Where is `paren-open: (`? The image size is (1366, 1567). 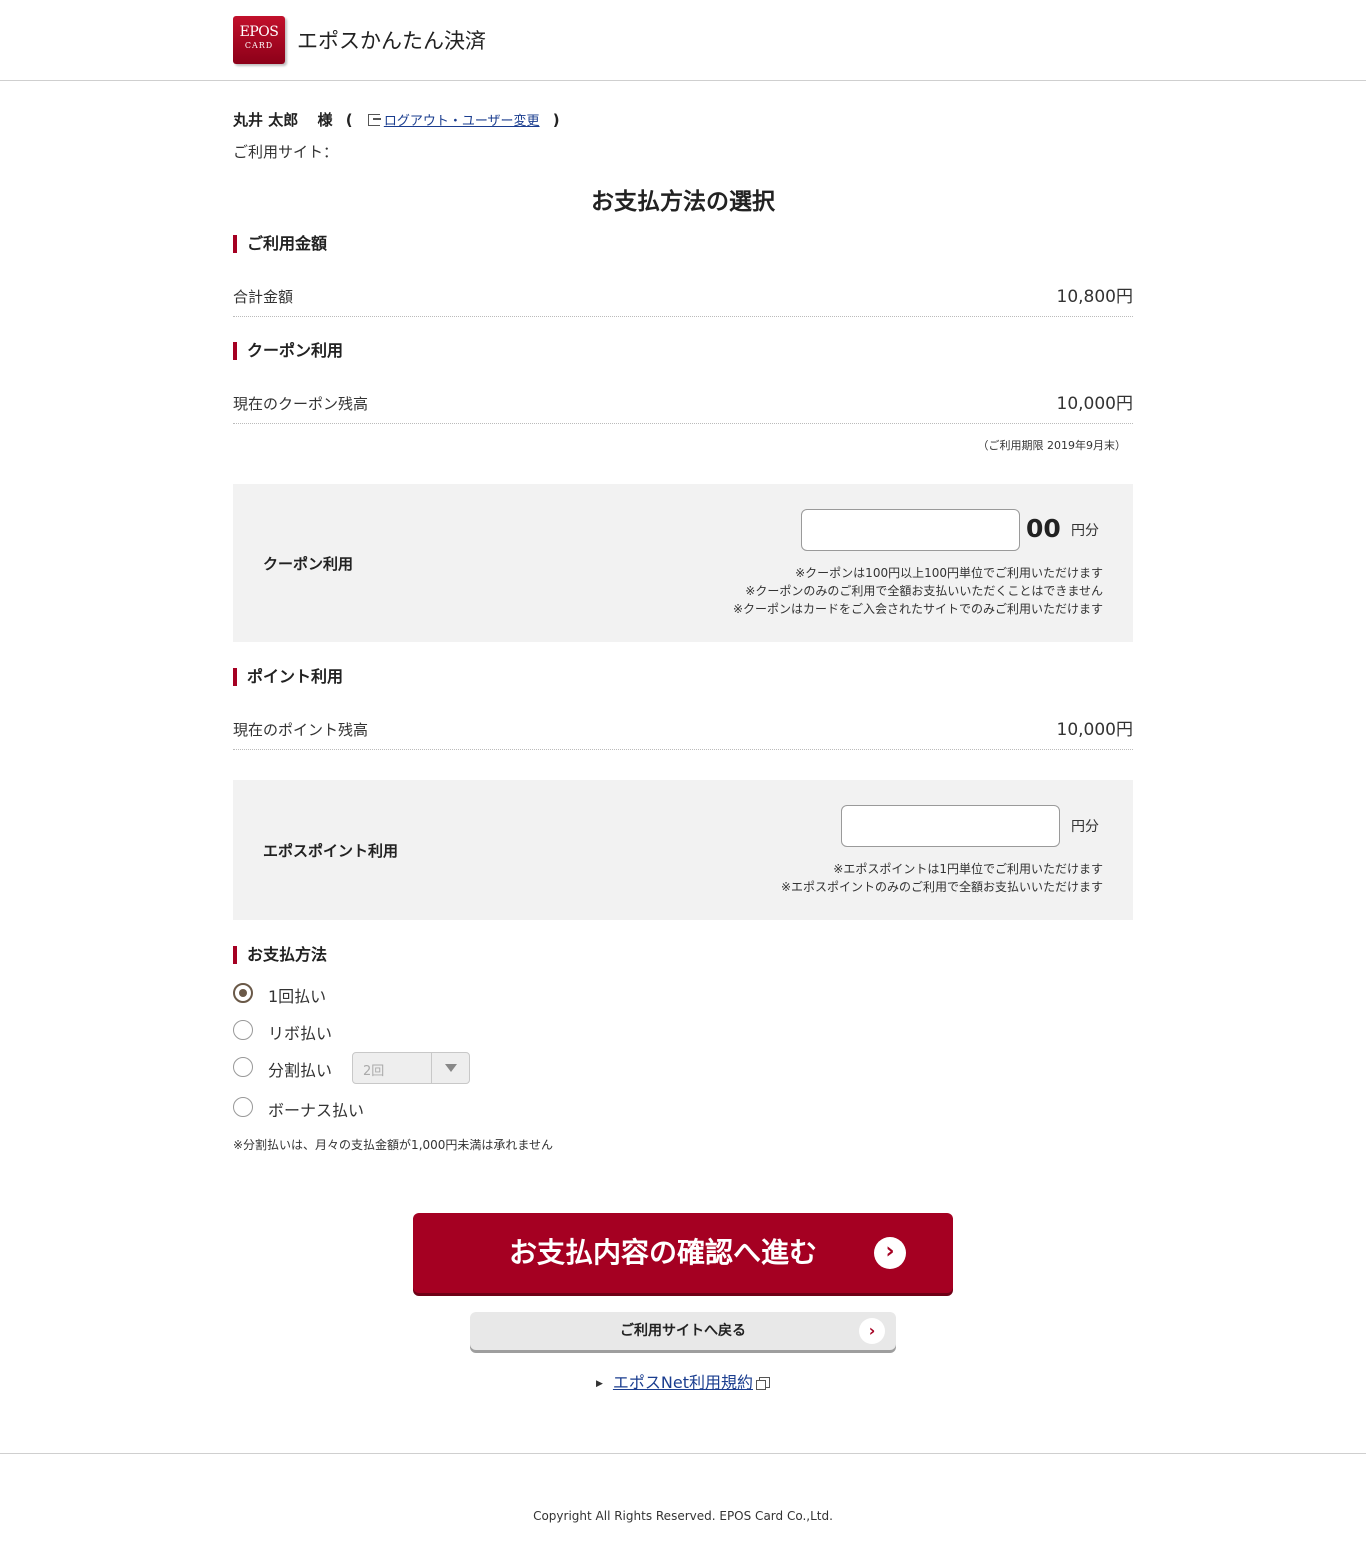 paren-open: ( is located at coordinates (349, 120).